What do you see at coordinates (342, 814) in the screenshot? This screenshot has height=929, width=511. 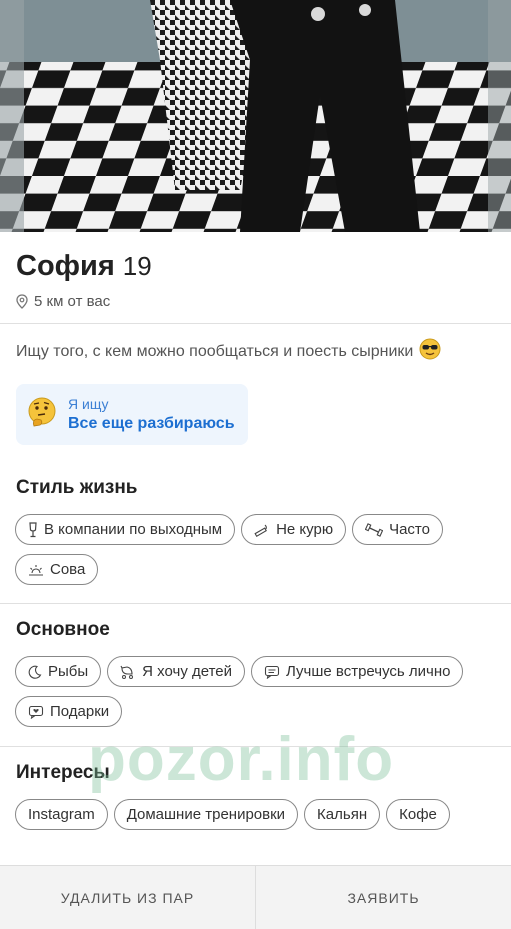 I see `chip-interest: Кальян` at bounding box center [342, 814].